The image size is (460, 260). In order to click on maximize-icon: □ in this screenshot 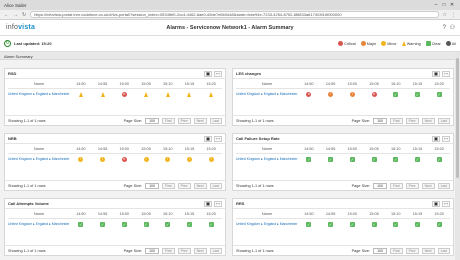, I will do `click(444, 5)`.